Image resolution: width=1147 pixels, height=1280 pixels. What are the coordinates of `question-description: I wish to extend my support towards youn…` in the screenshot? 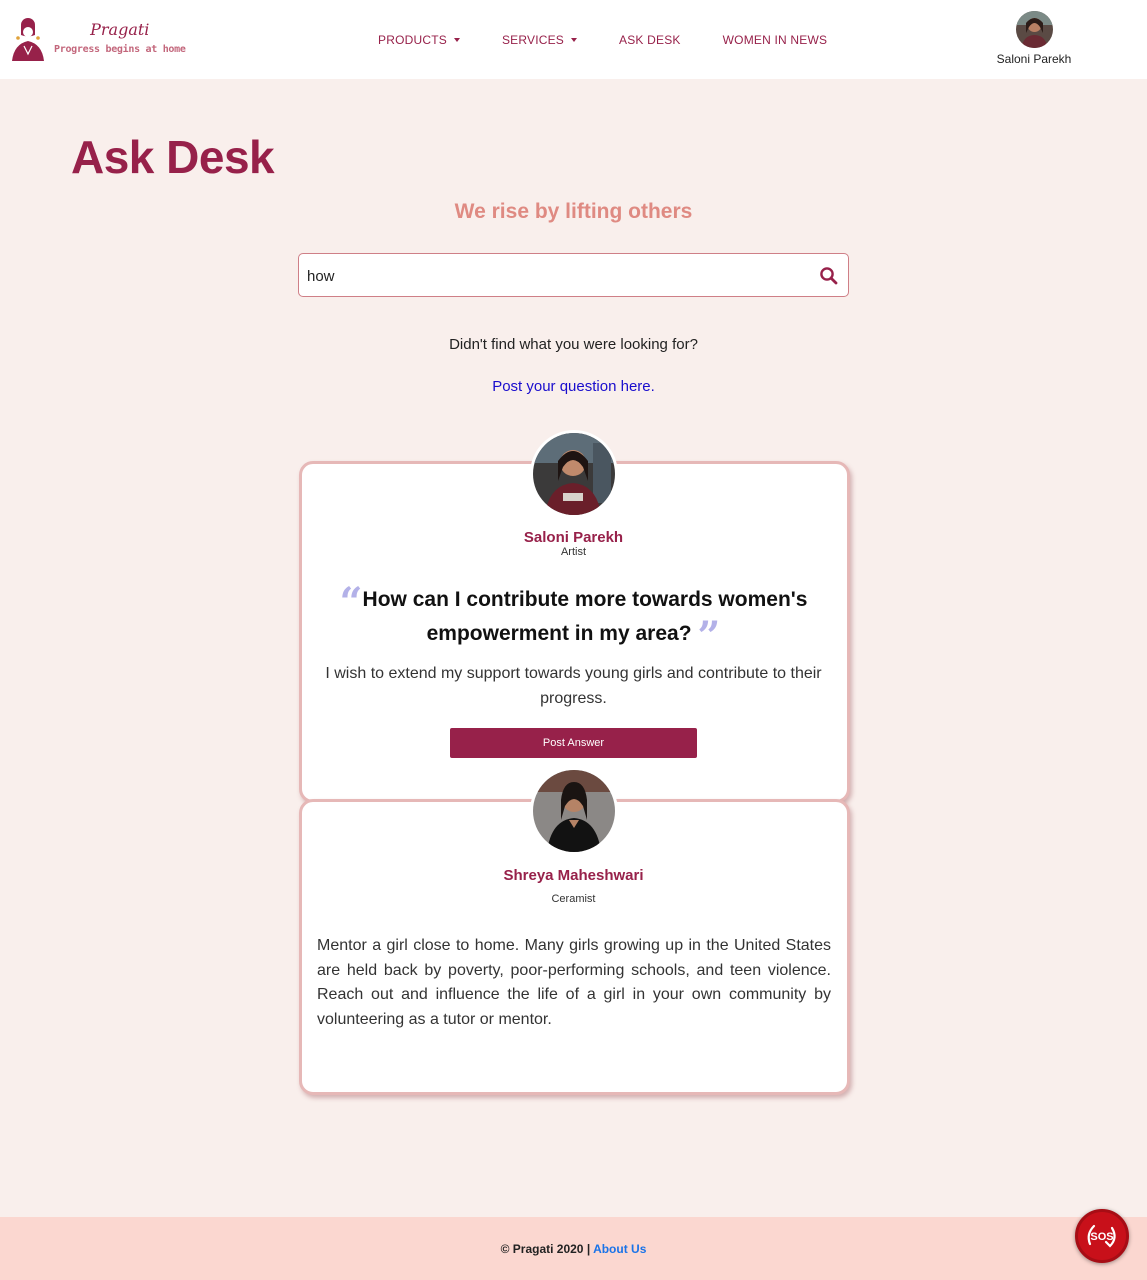 It's located at (573, 686).